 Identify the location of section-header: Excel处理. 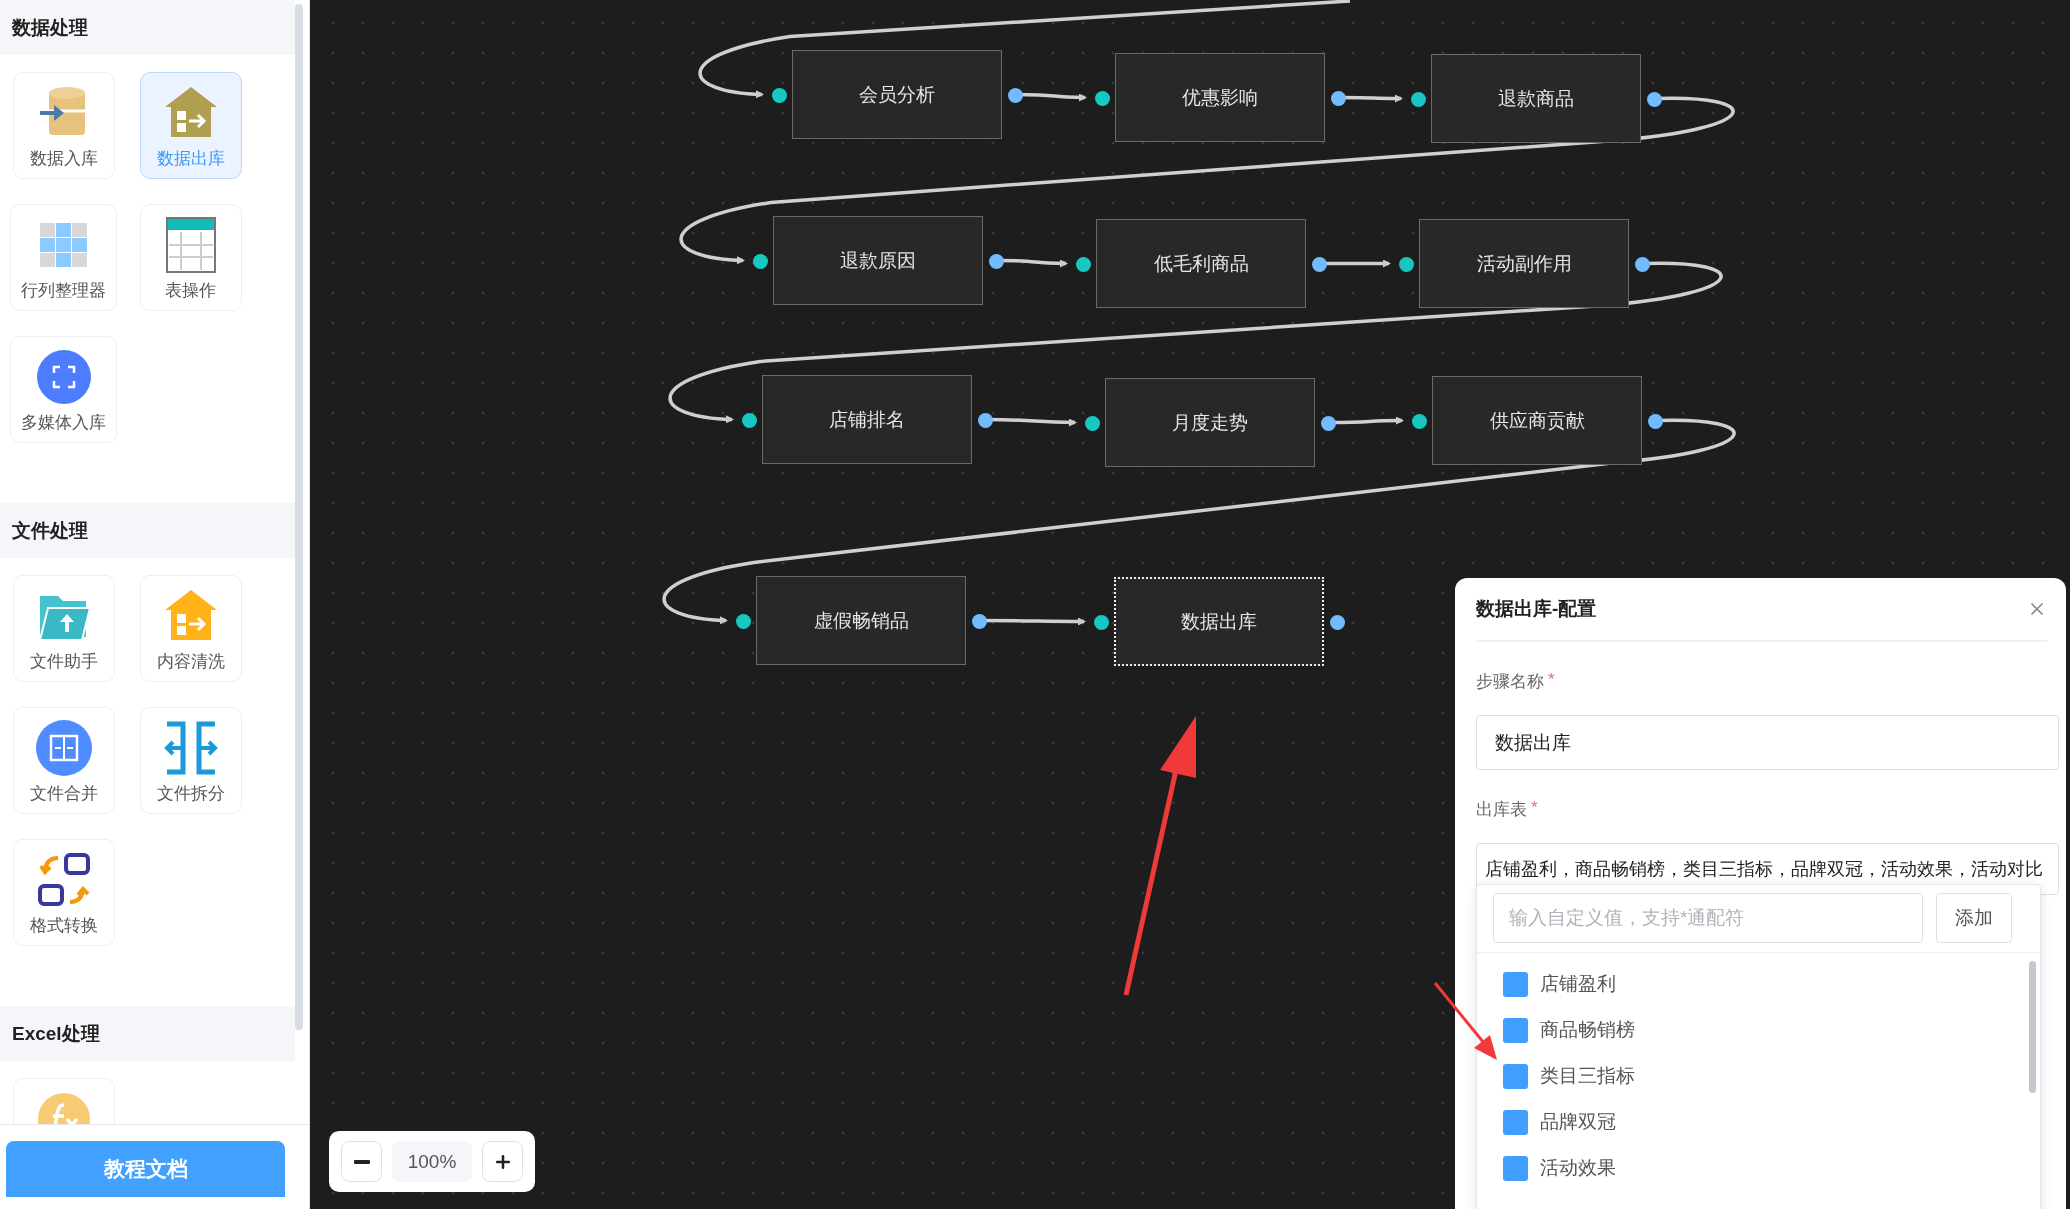
(147, 1033).